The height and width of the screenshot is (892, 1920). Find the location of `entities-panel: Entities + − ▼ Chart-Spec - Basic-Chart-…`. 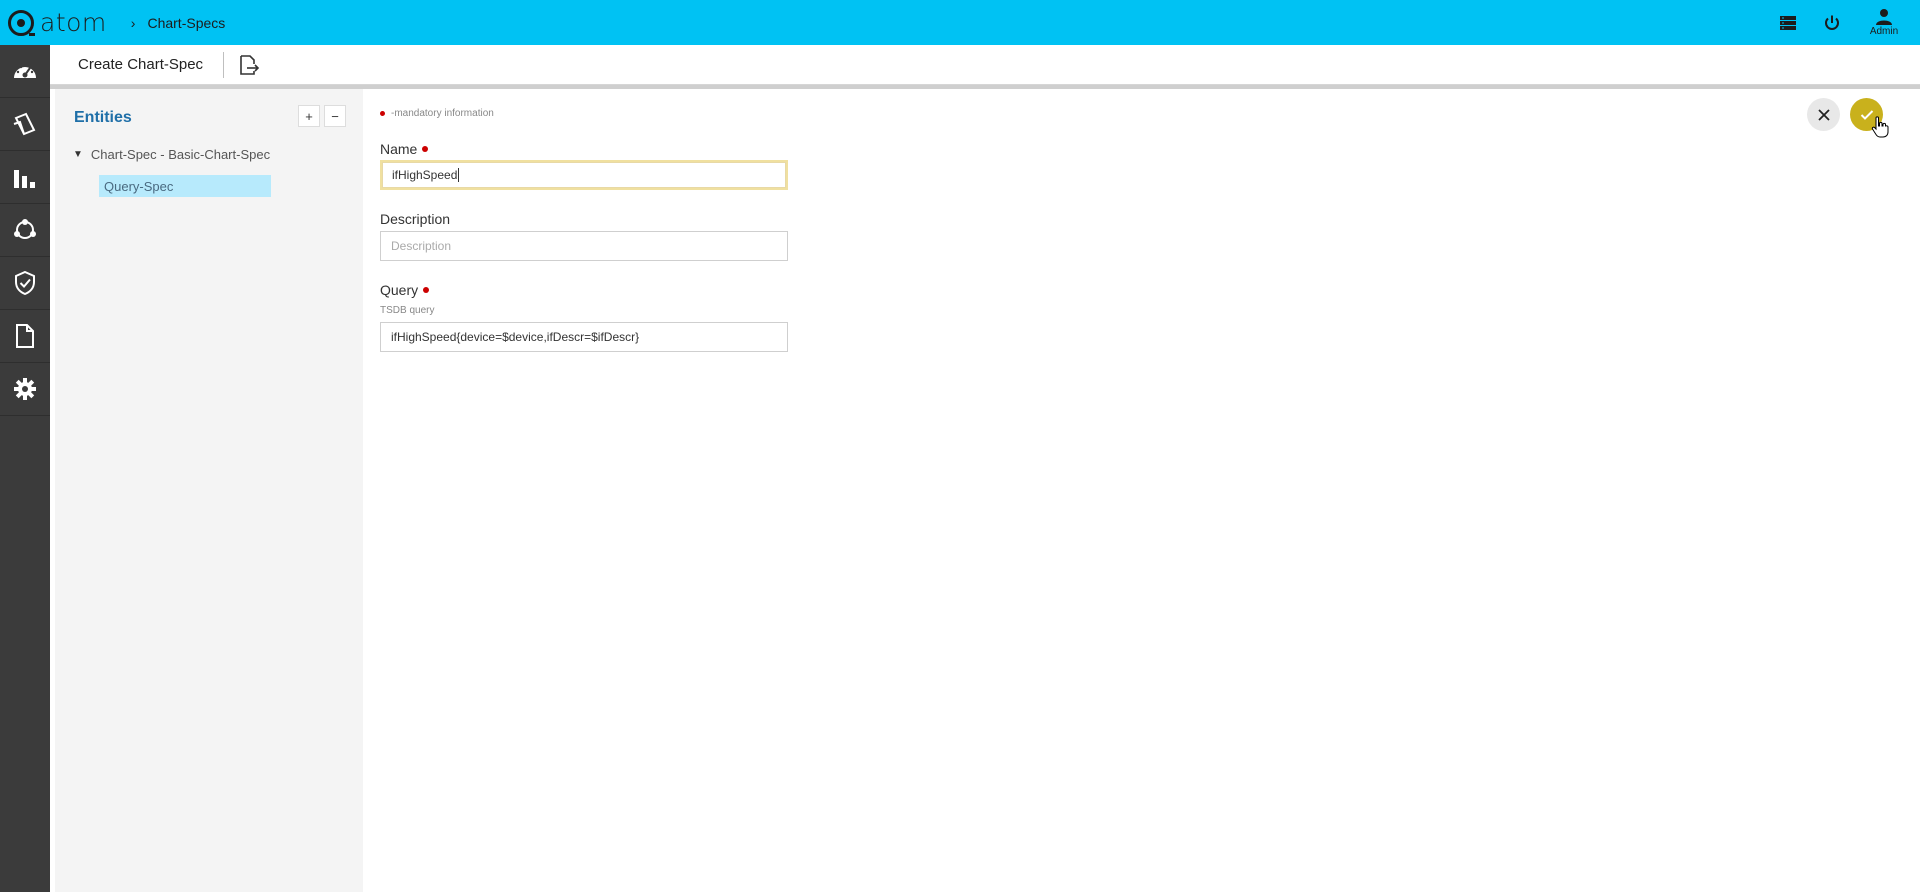

entities-panel: Entities + − ▼ Chart-Spec - Basic-Chart-… is located at coordinates (209, 490).